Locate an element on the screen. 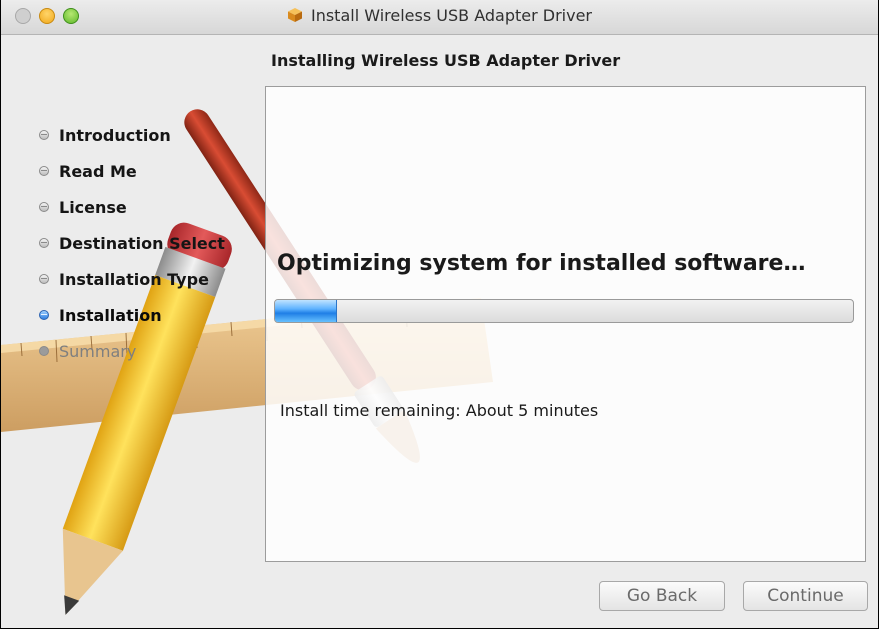 The width and height of the screenshot is (879, 630). step-label: Read Me is located at coordinates (98, 171).